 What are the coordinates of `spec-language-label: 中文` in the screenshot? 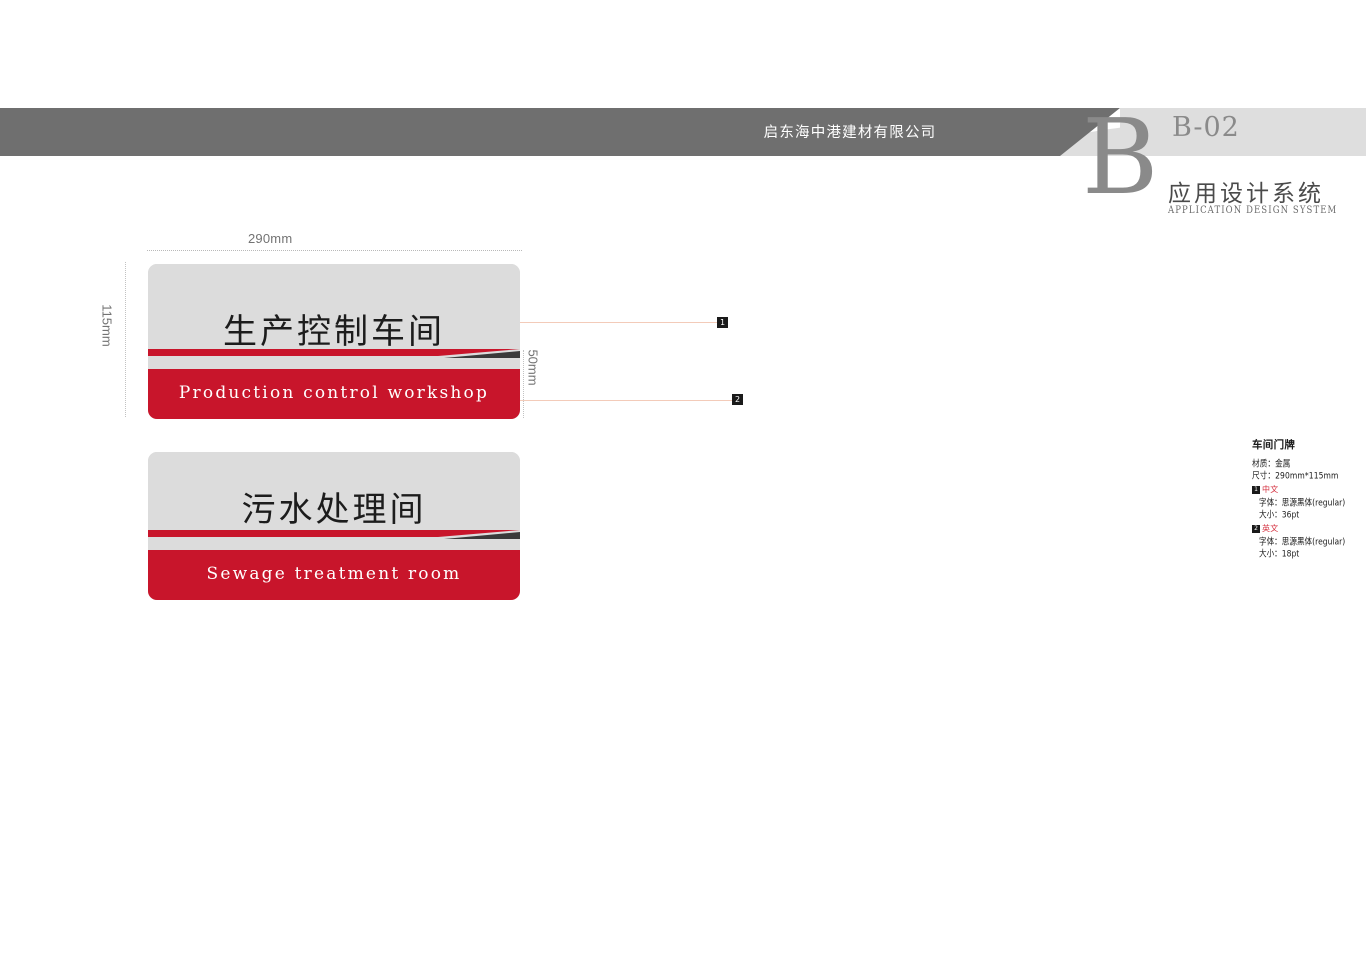 It's located at (1270, 489).